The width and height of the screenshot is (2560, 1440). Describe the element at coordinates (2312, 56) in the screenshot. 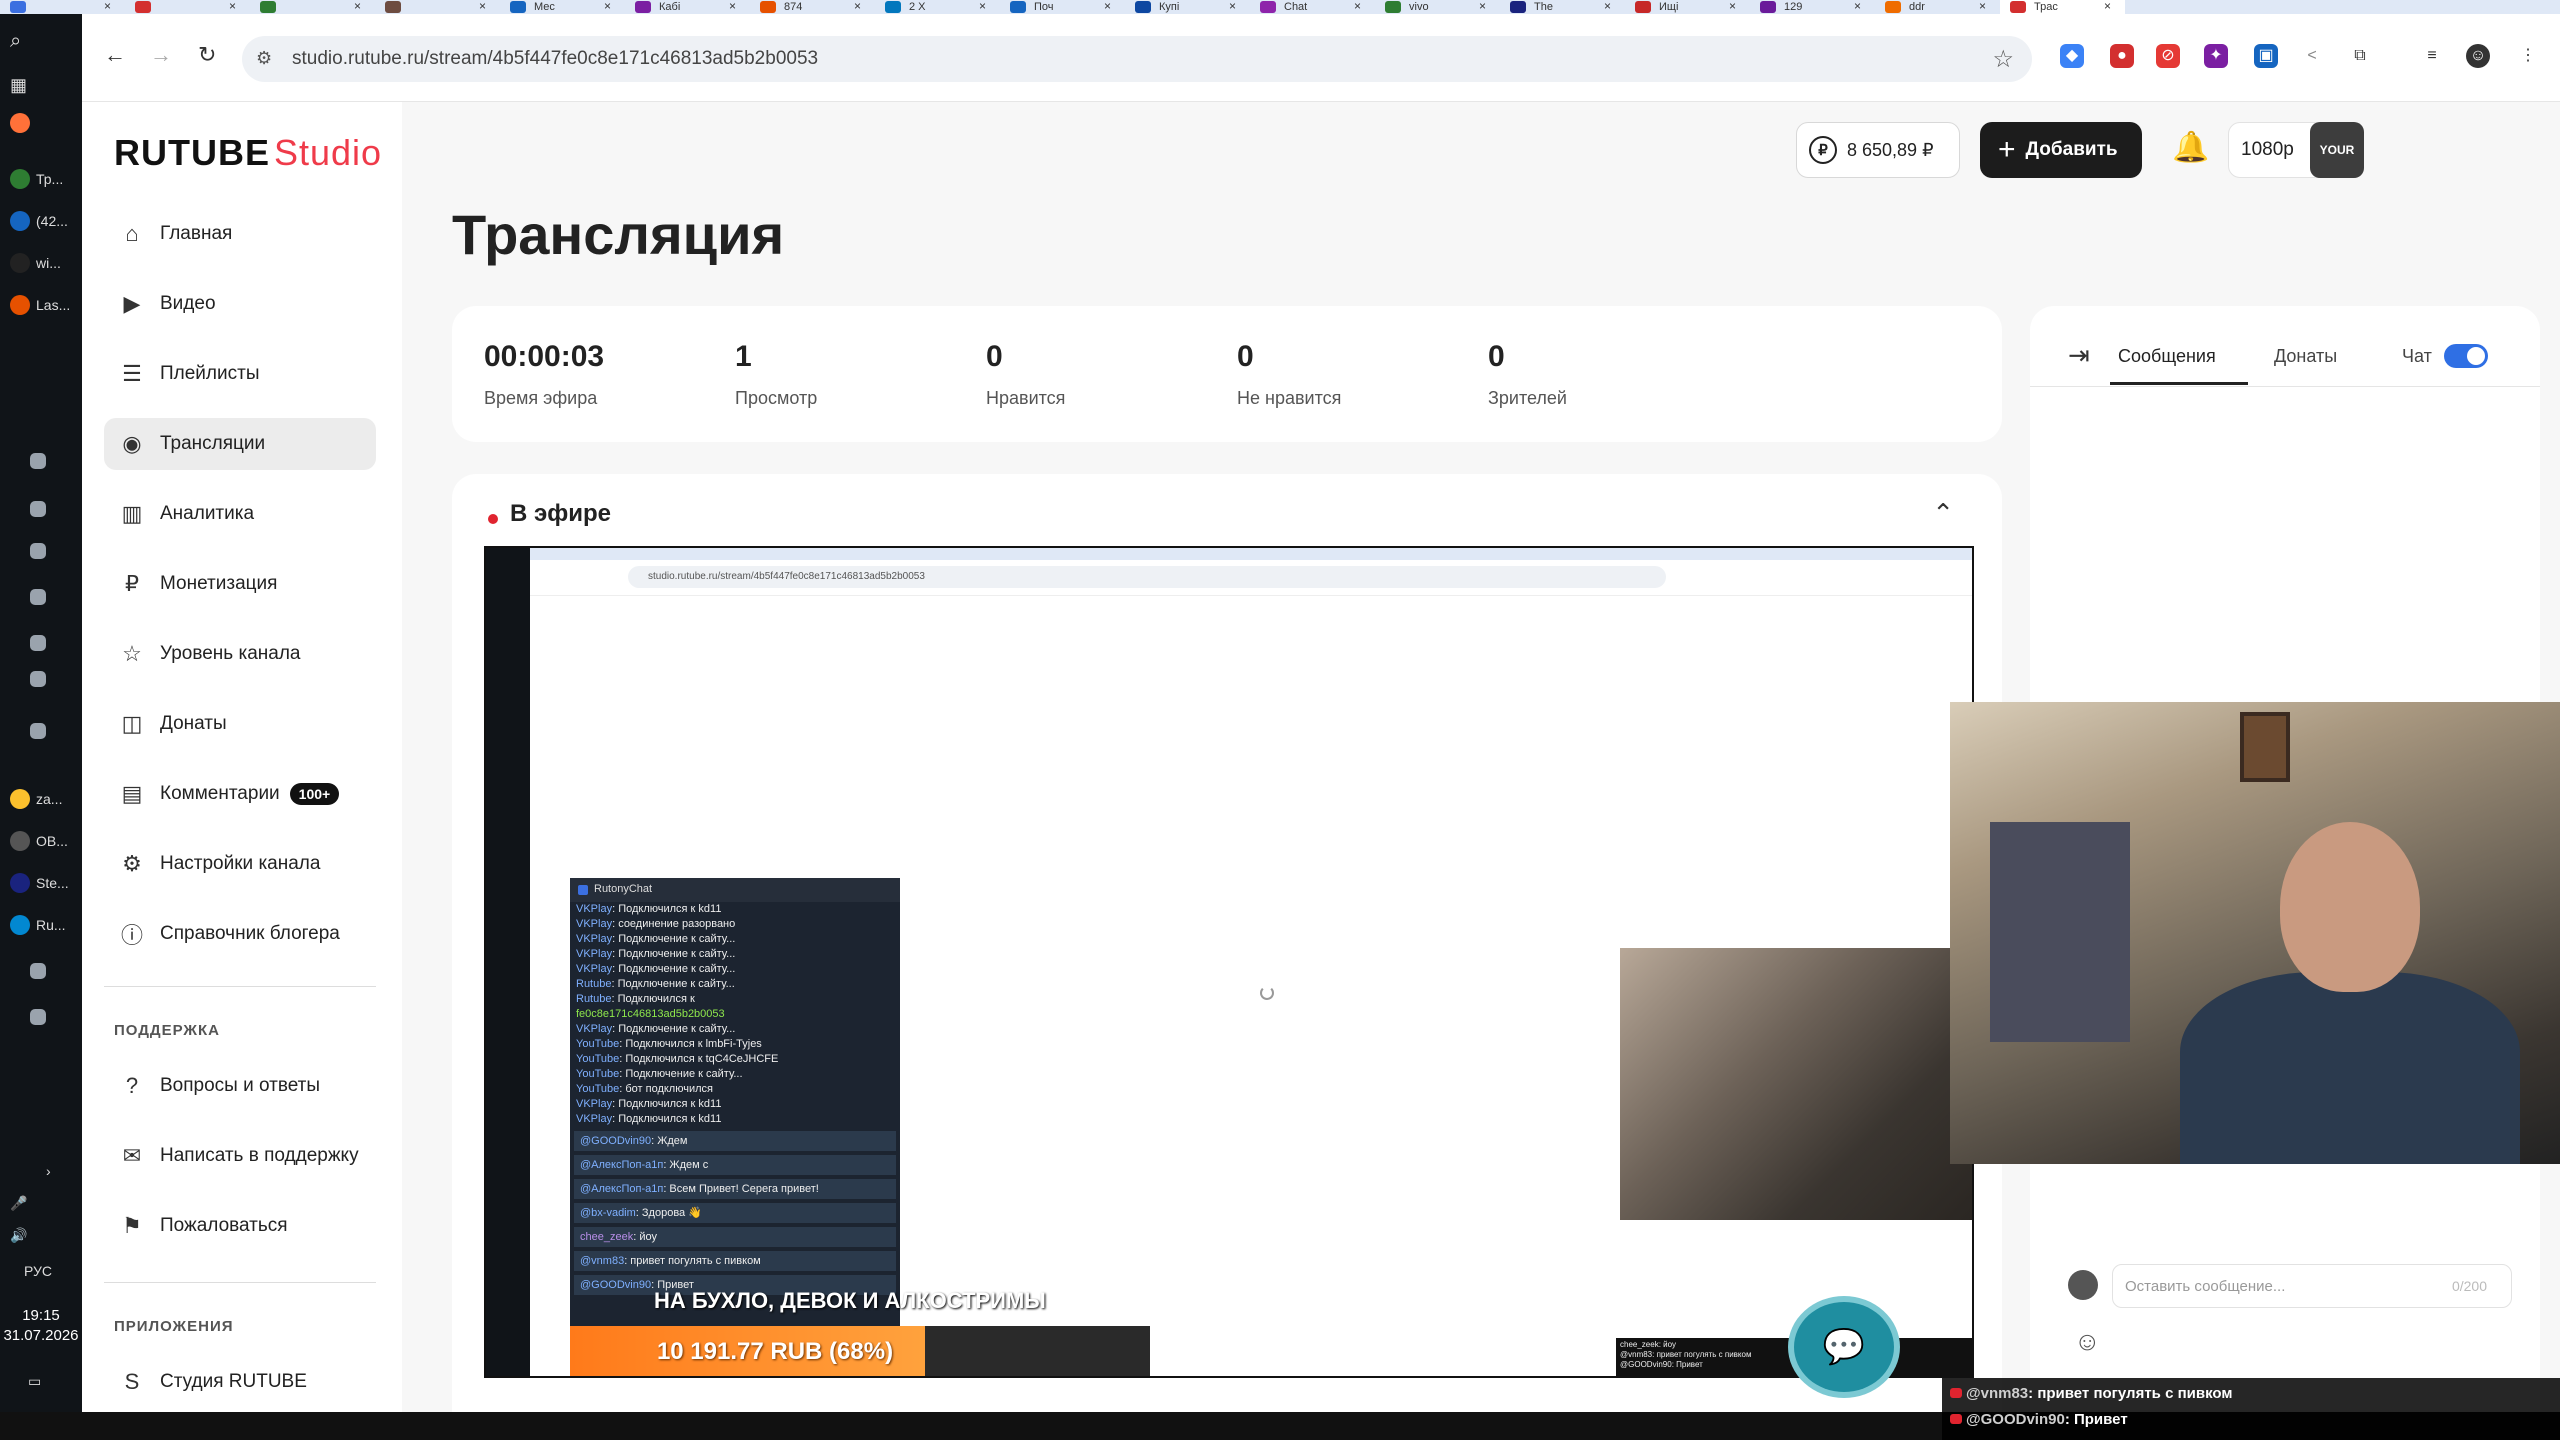

I see `share-icon: <` at that location.